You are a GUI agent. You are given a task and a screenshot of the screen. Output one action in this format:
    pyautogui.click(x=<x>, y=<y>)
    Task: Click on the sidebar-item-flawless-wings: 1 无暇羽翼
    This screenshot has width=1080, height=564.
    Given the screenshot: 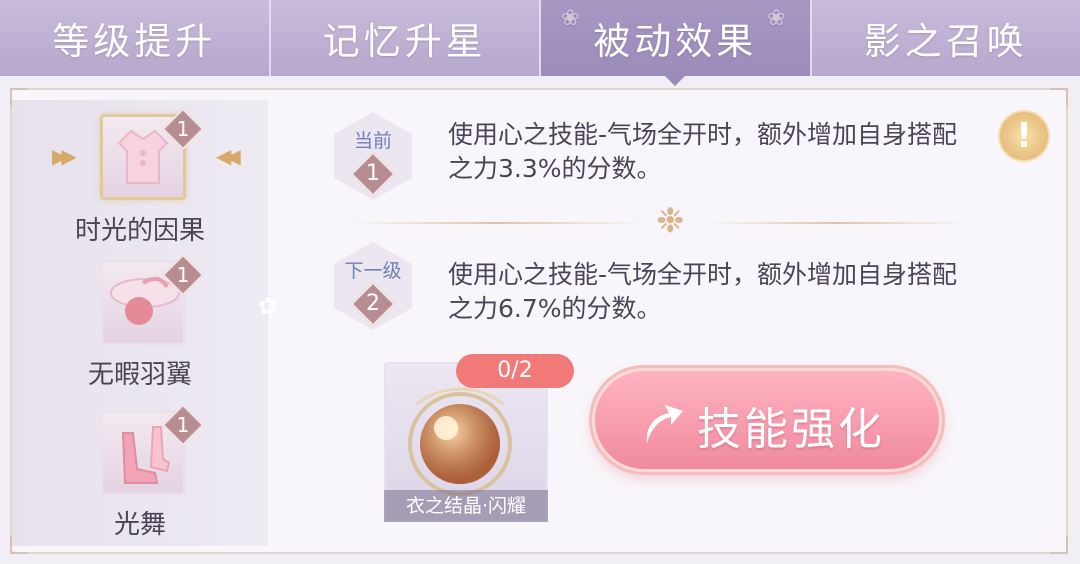 What is the action you would take?
    pyautogui.click(x=140, y=321)
    